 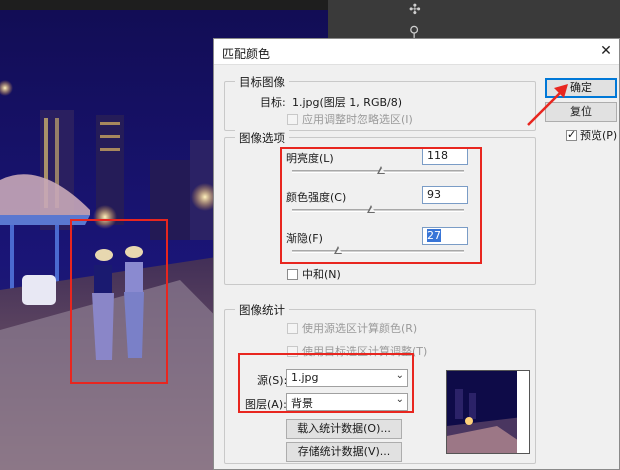 I want to click on target-label: 目标:, so click(x=273, y=102).